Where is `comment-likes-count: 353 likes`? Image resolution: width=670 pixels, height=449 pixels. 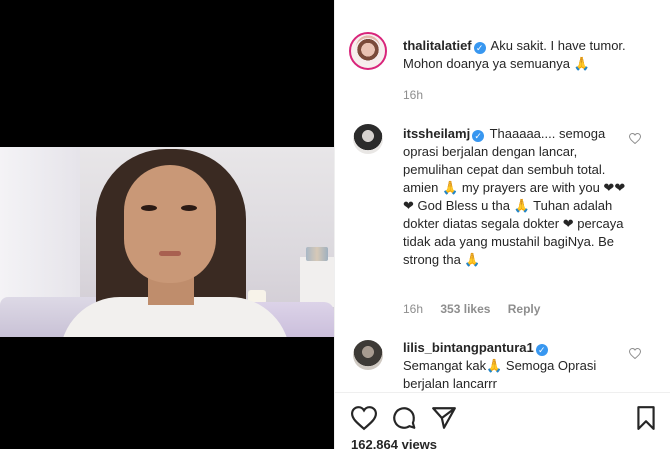
comment-likes-count: 353 likes is located at coordinates (465, 309).